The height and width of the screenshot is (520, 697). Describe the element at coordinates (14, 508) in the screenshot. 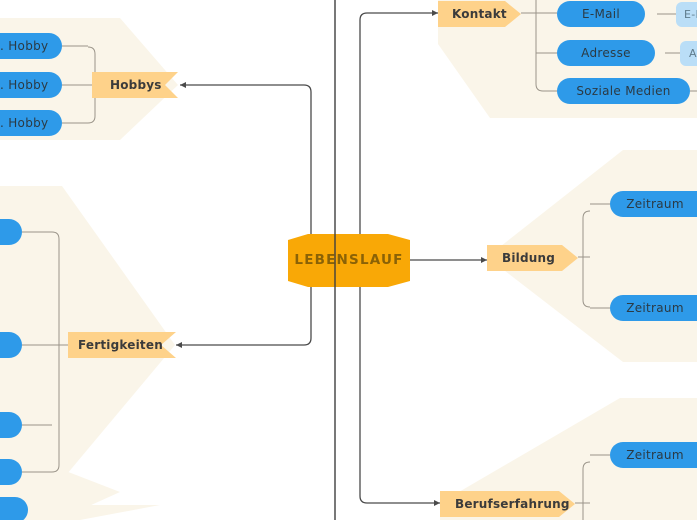

I see `child-next-branch-partial` at that location.